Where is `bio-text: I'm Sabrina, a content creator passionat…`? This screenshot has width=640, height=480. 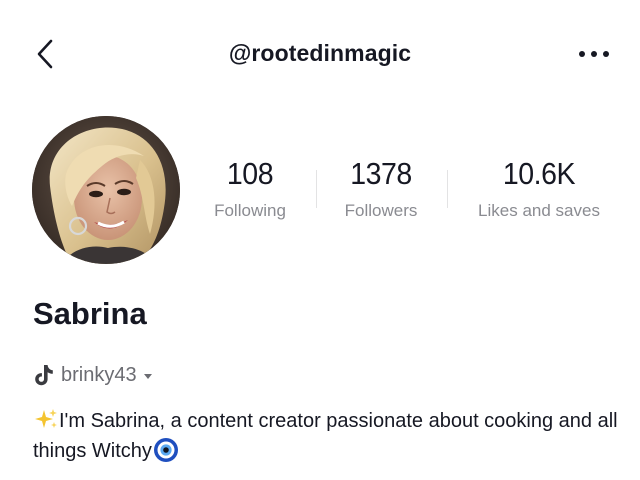 bio-text: I'm Sabrina, a content creator passionat… is located at coordinates (325, 436).